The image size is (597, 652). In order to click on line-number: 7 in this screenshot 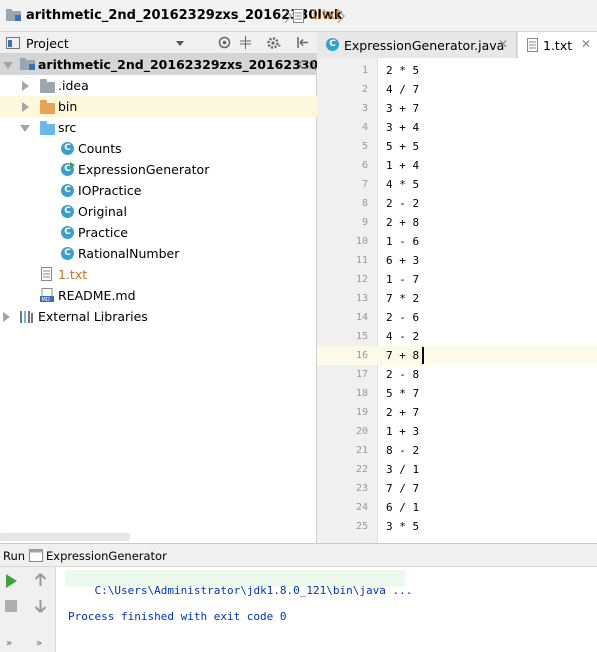, I will do `click(364, 184)`.